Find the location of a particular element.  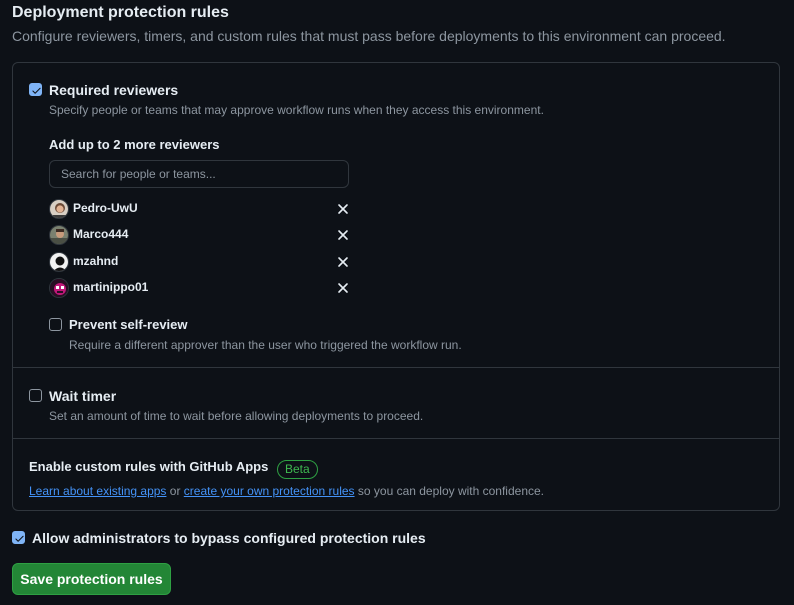

reviewer-item: Pedro-UwU is located at coordinates (201, 209).